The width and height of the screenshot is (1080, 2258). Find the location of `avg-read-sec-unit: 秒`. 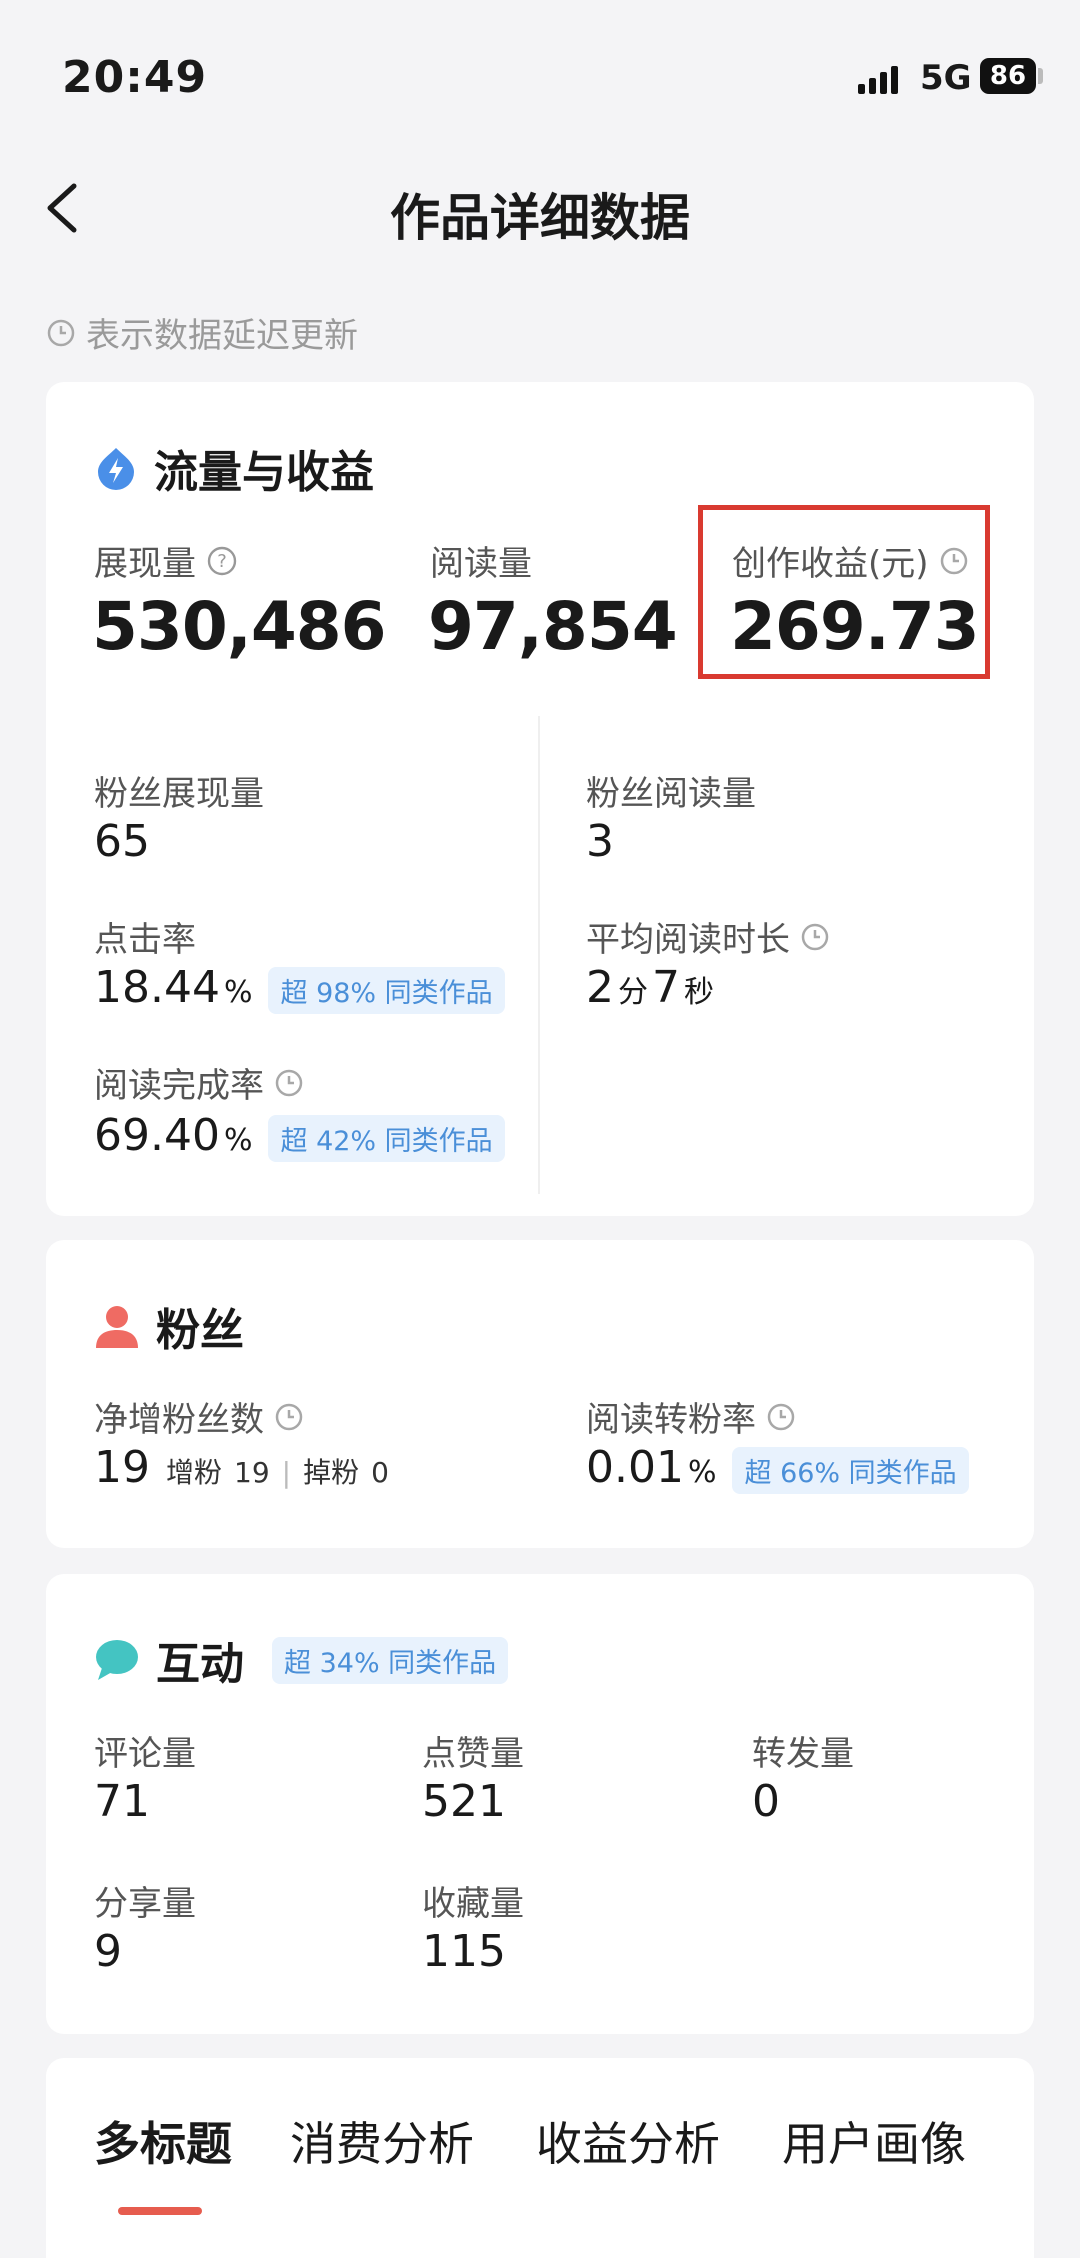

avg-read-sec-unit: 秒 is located at coordinates (699, 992).